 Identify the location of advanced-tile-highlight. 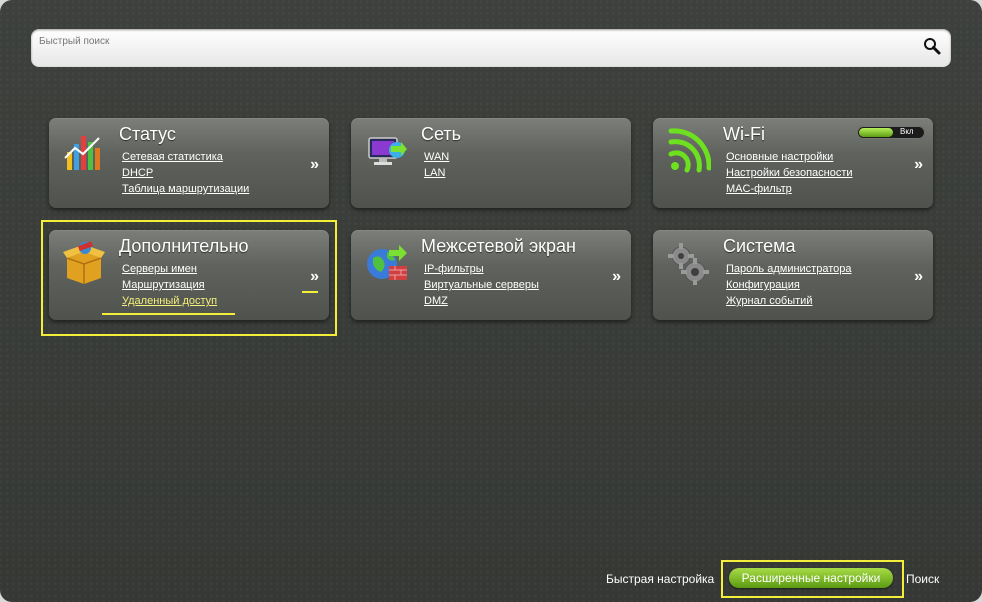
(189, 278).